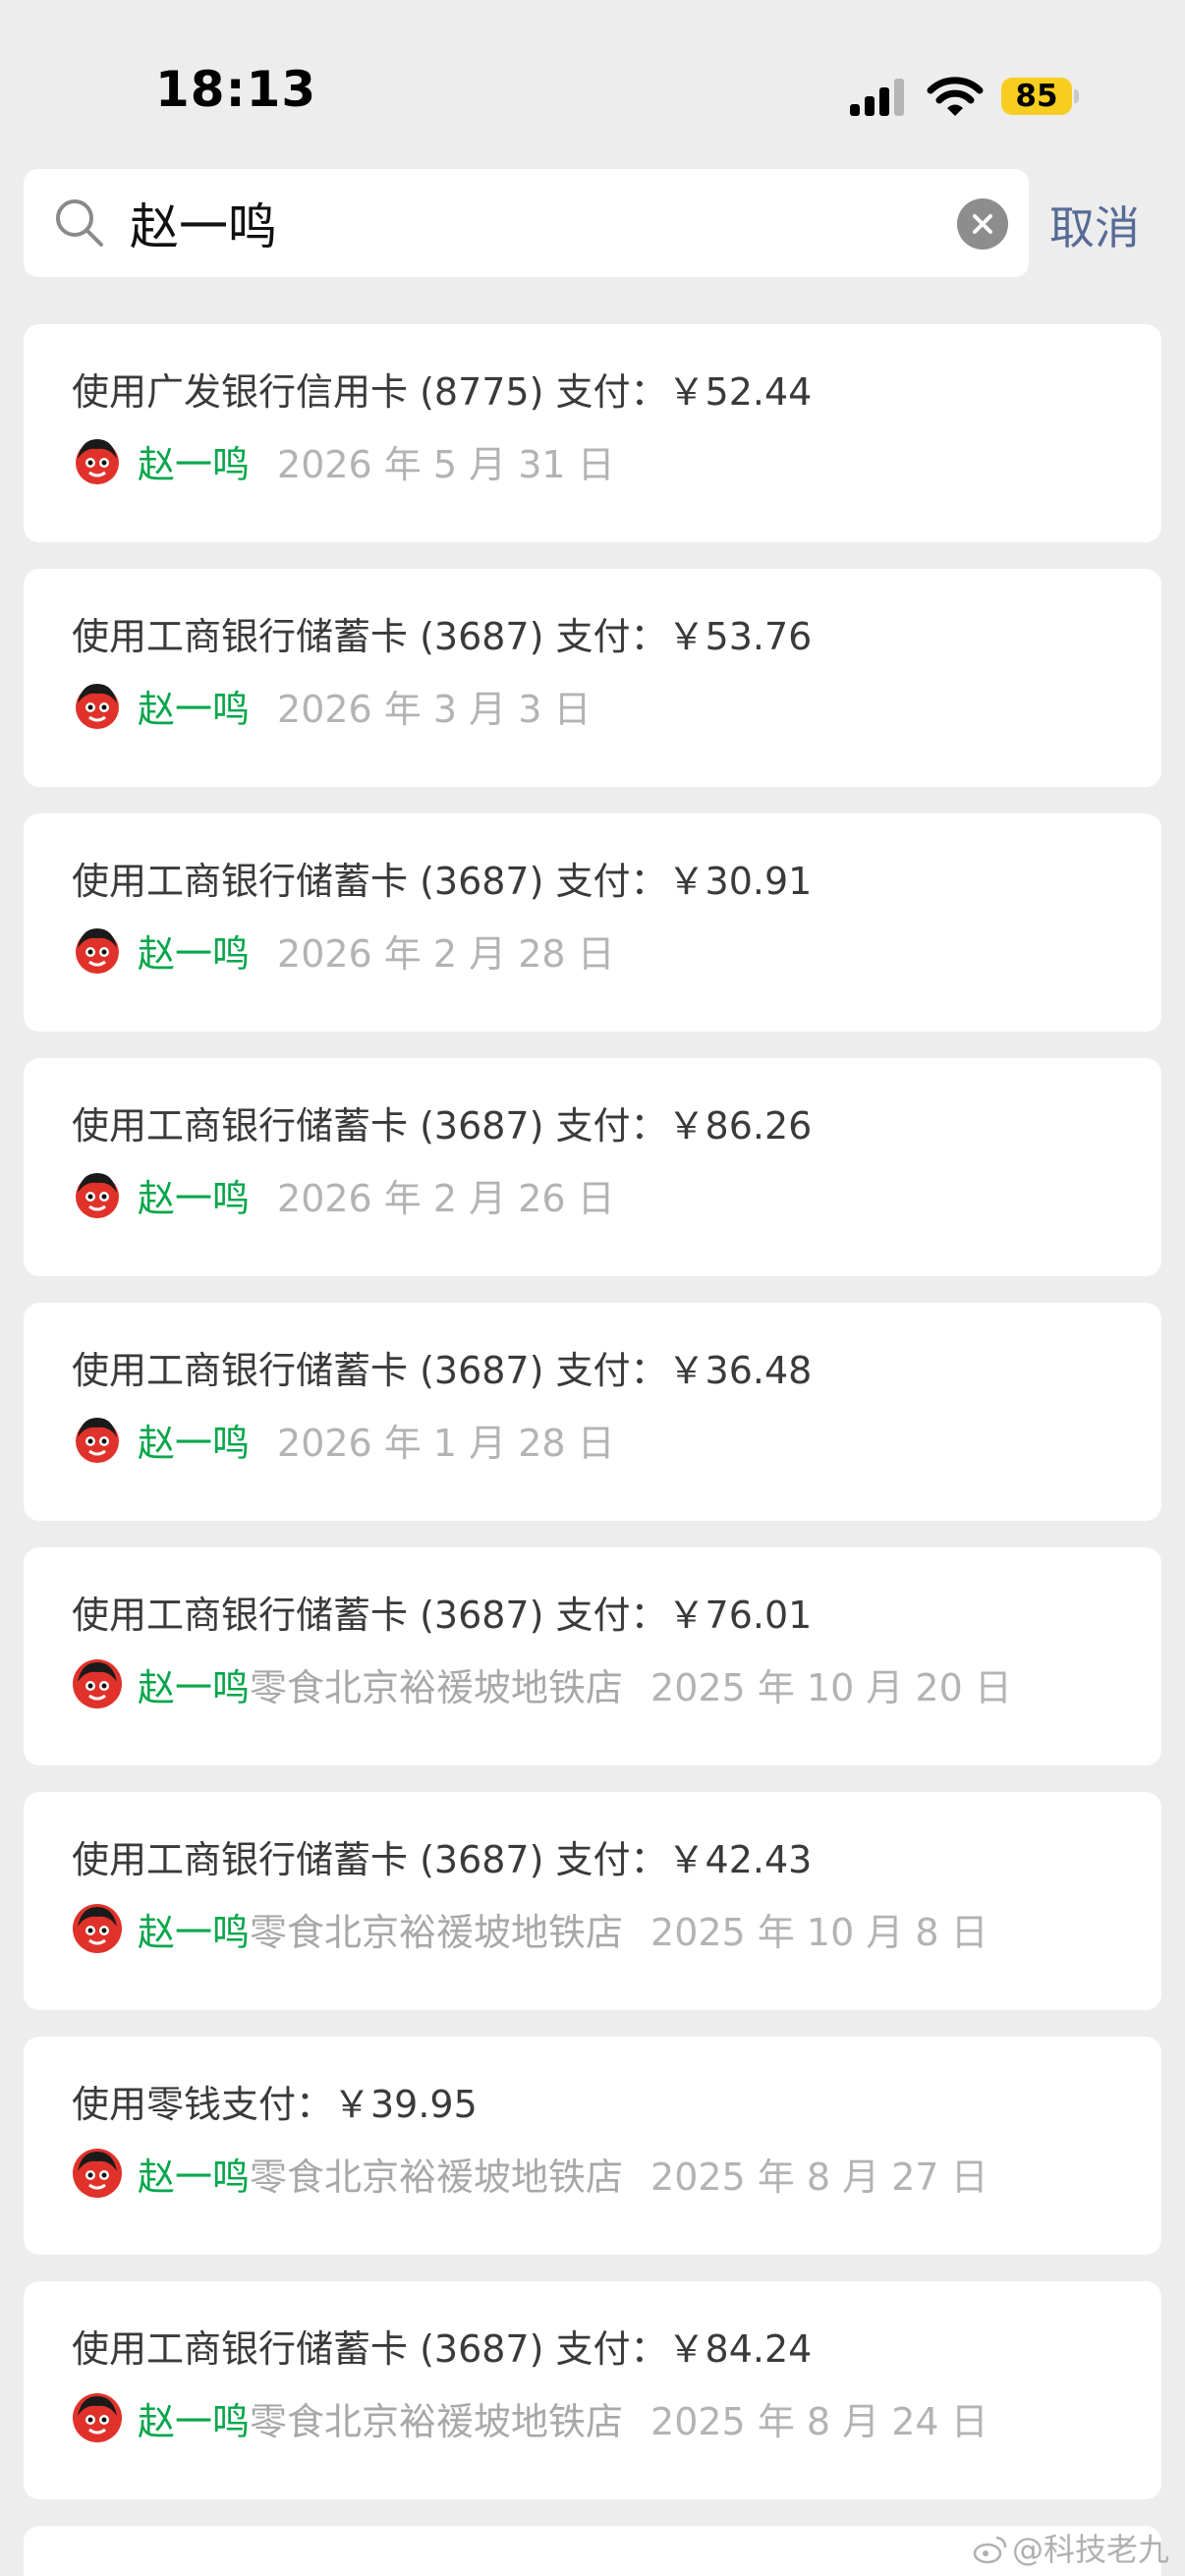 Image resolution: width=1185 pixels, height=2576 pixels. What do you see at coordinates (983, 224) in the screenshot?
I see `clear-search-icon` at bounding box center [983, 224].